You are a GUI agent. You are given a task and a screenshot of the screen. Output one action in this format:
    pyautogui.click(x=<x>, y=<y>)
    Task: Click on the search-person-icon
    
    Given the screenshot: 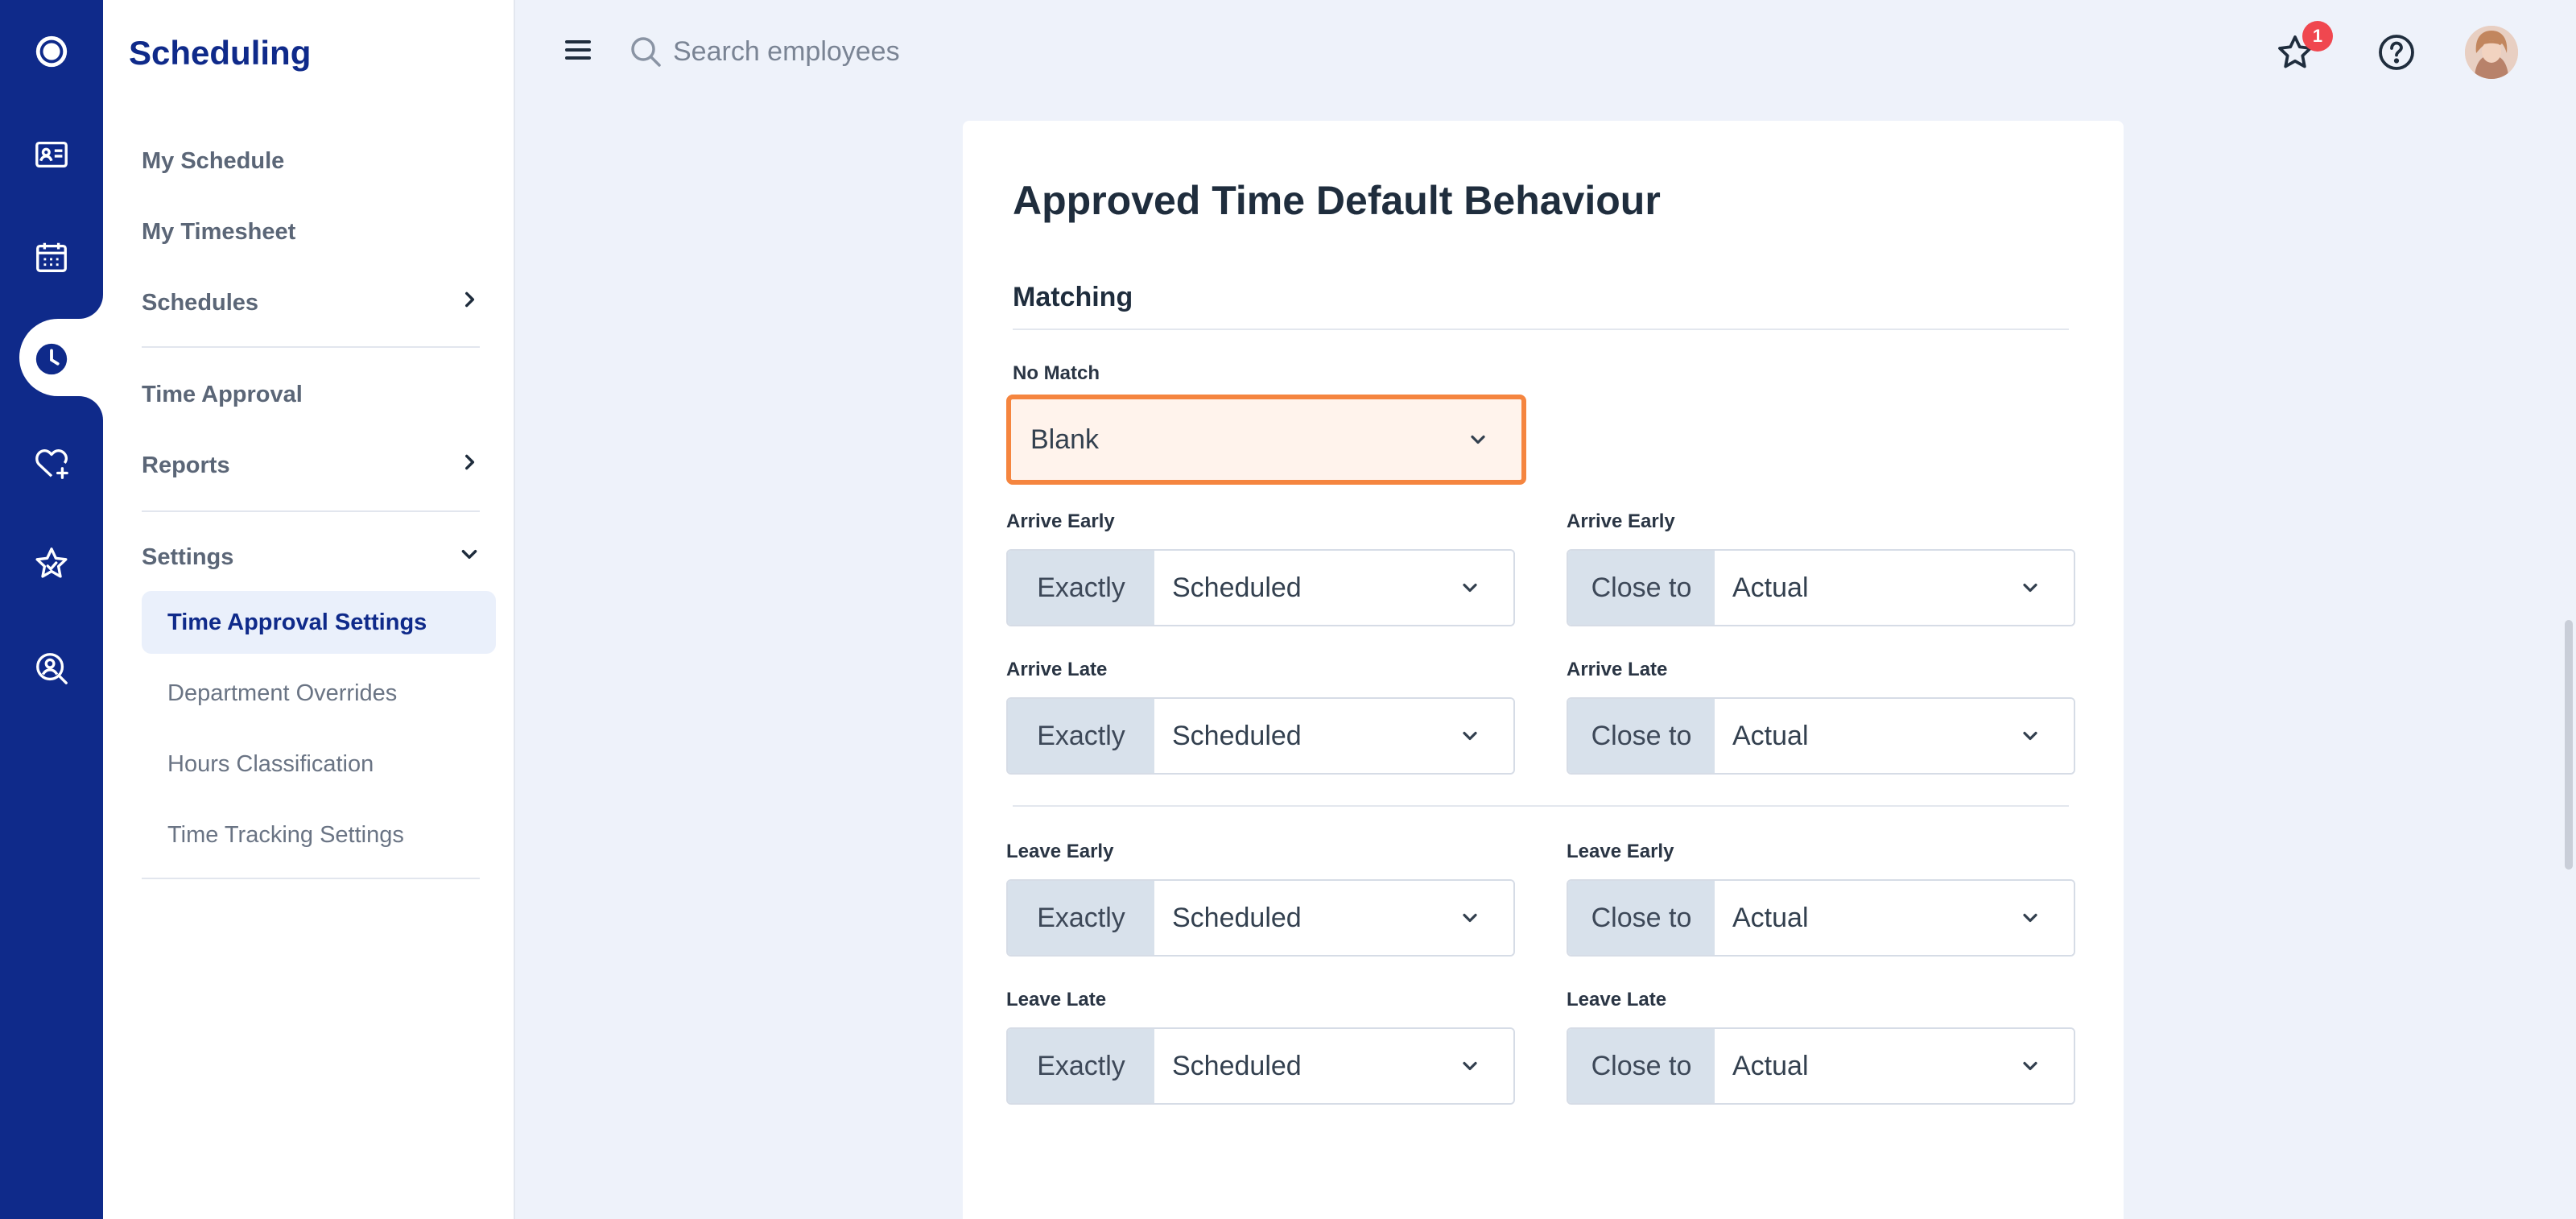 What is the action you would take?
    pyautogui.click(x=51, y=668)
    